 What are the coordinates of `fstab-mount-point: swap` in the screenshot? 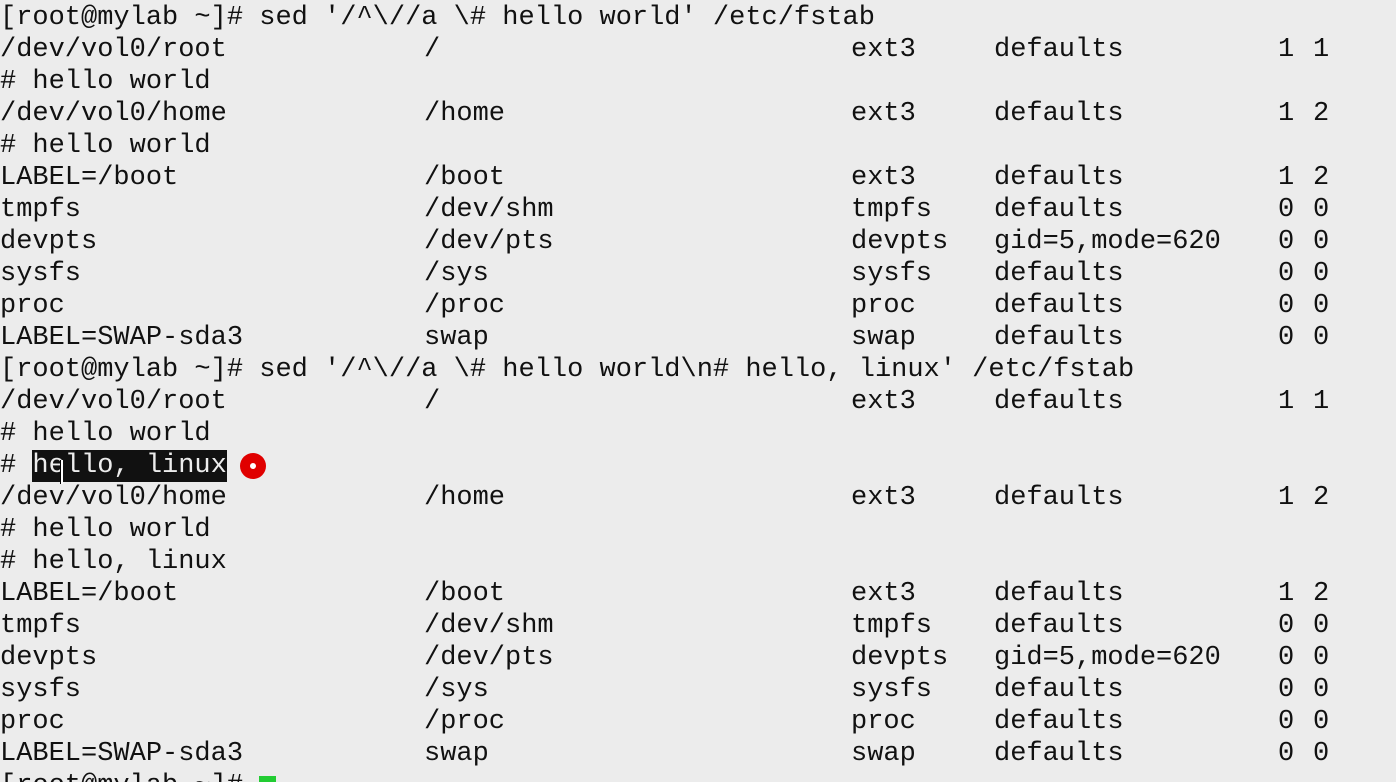 It's located at (456, 754).